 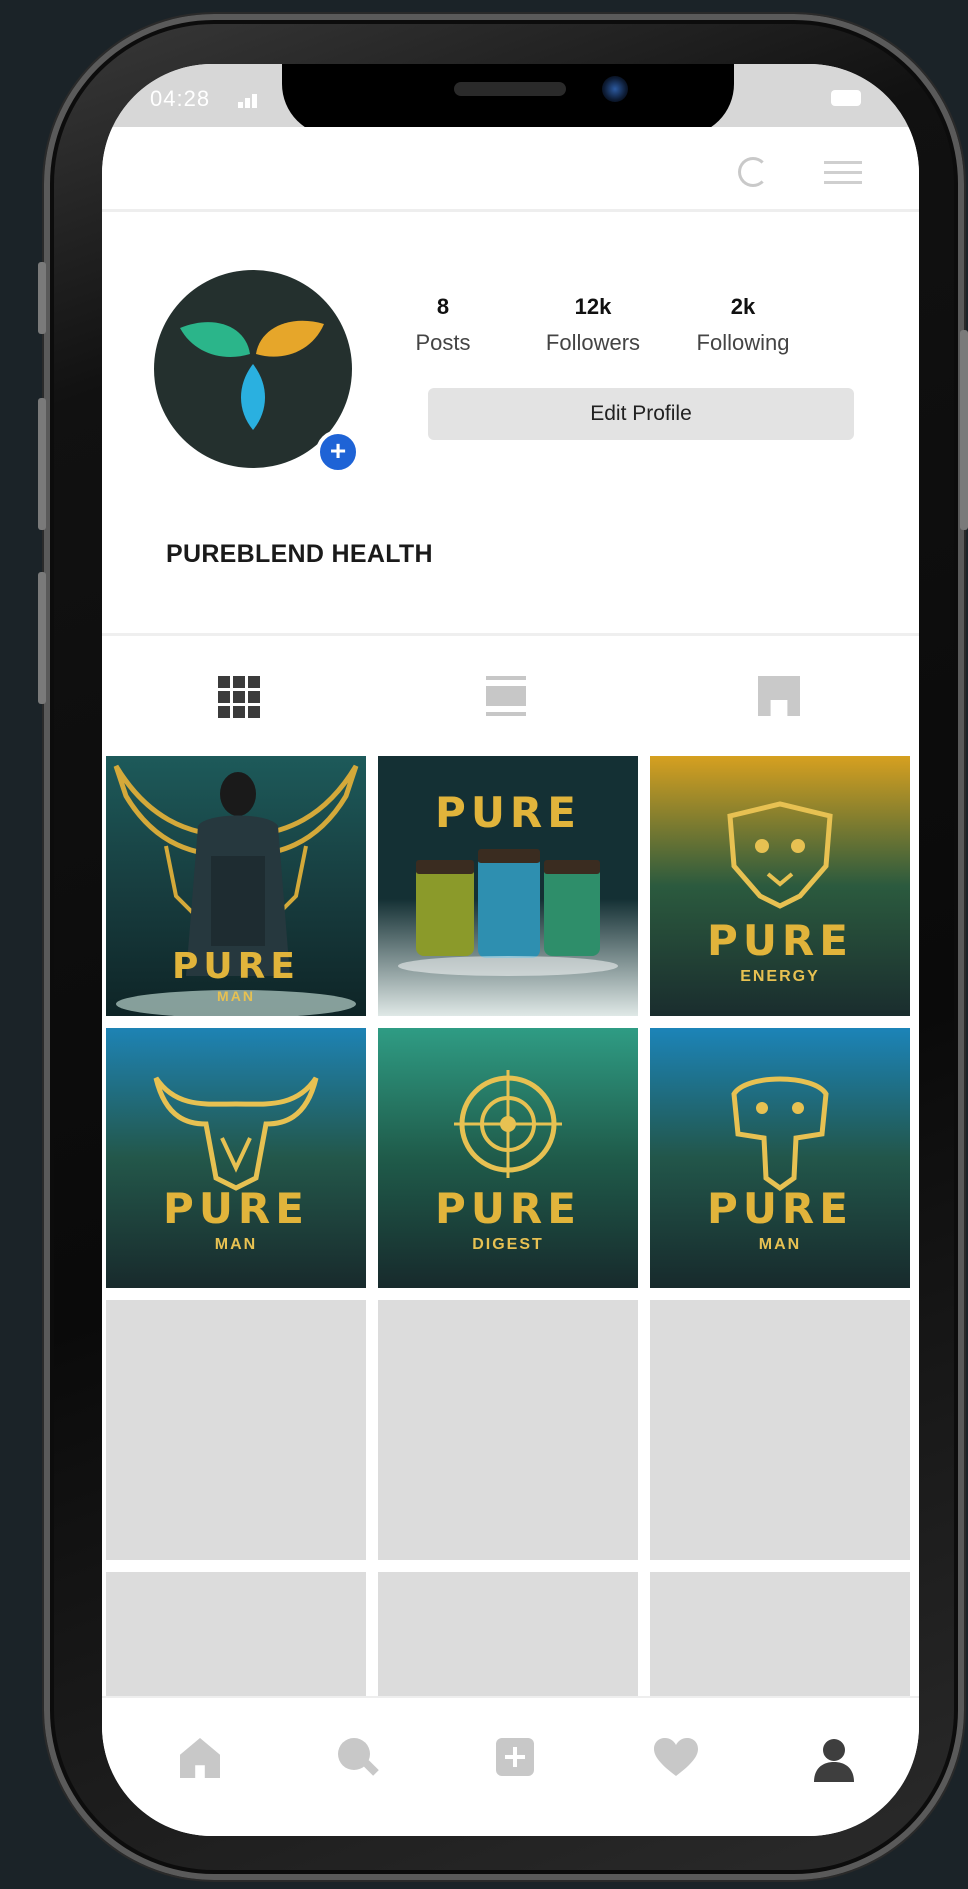 What do you see at coordinates (641, 414) in the screenshot?
I see `edit-profile-button: Edit Profile` at bounding box center [641, 414].